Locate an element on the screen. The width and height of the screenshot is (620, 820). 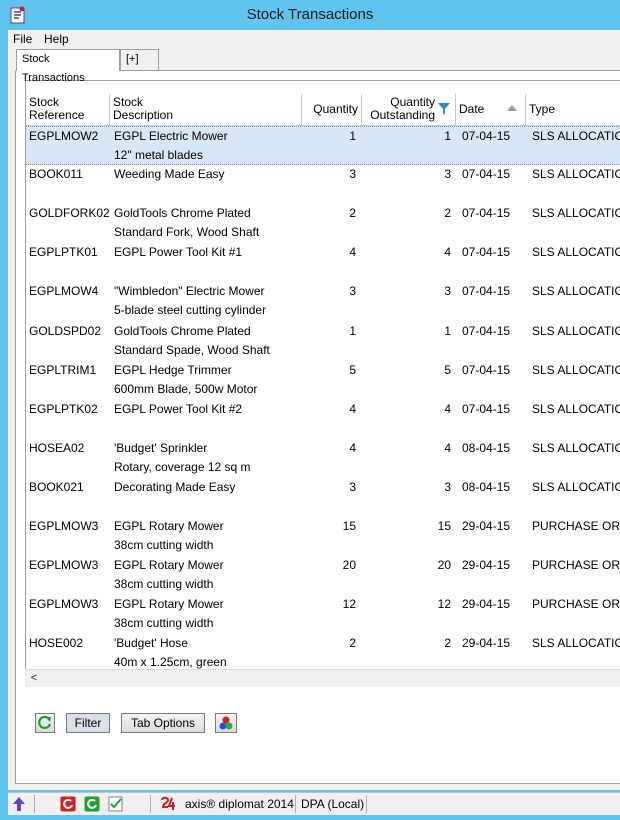
col-header-stock-description: Stock Description is located at coordinates (206, 110).